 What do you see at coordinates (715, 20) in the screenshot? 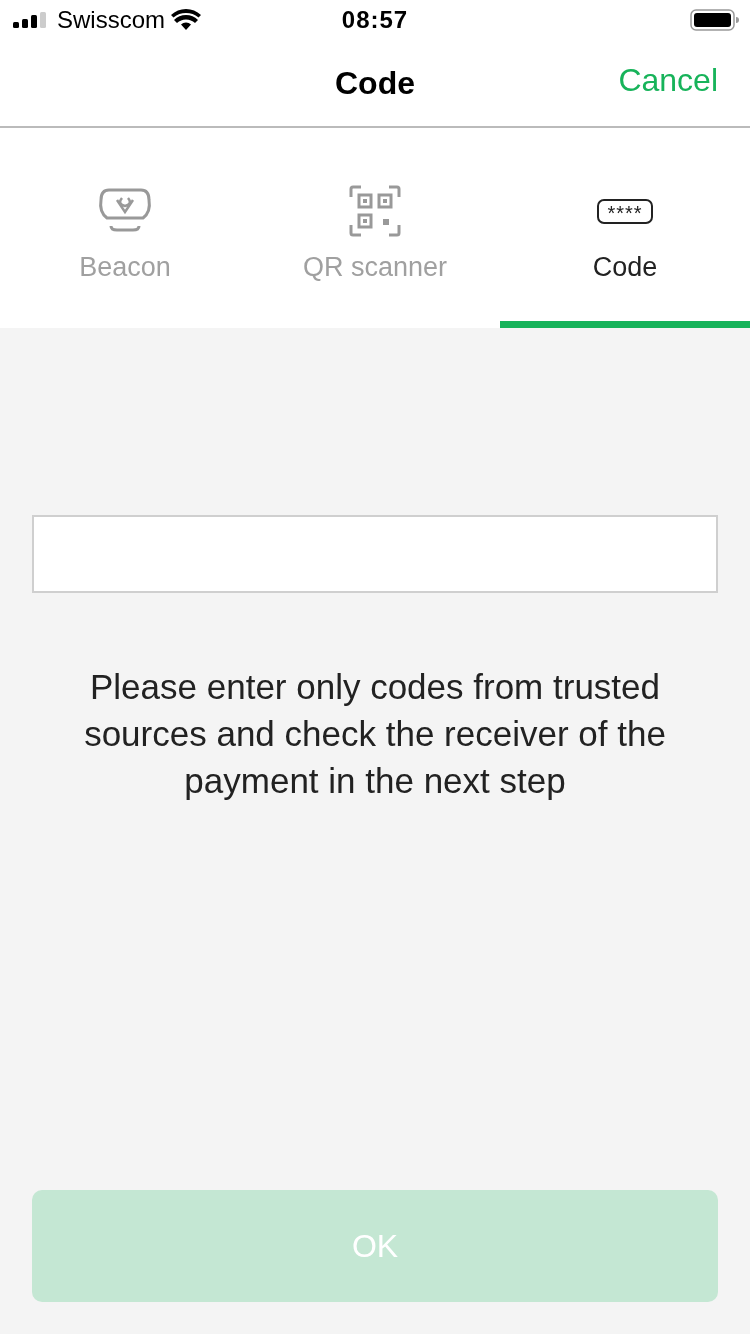
I see `battery-icon` at bounding box center [715, 20].